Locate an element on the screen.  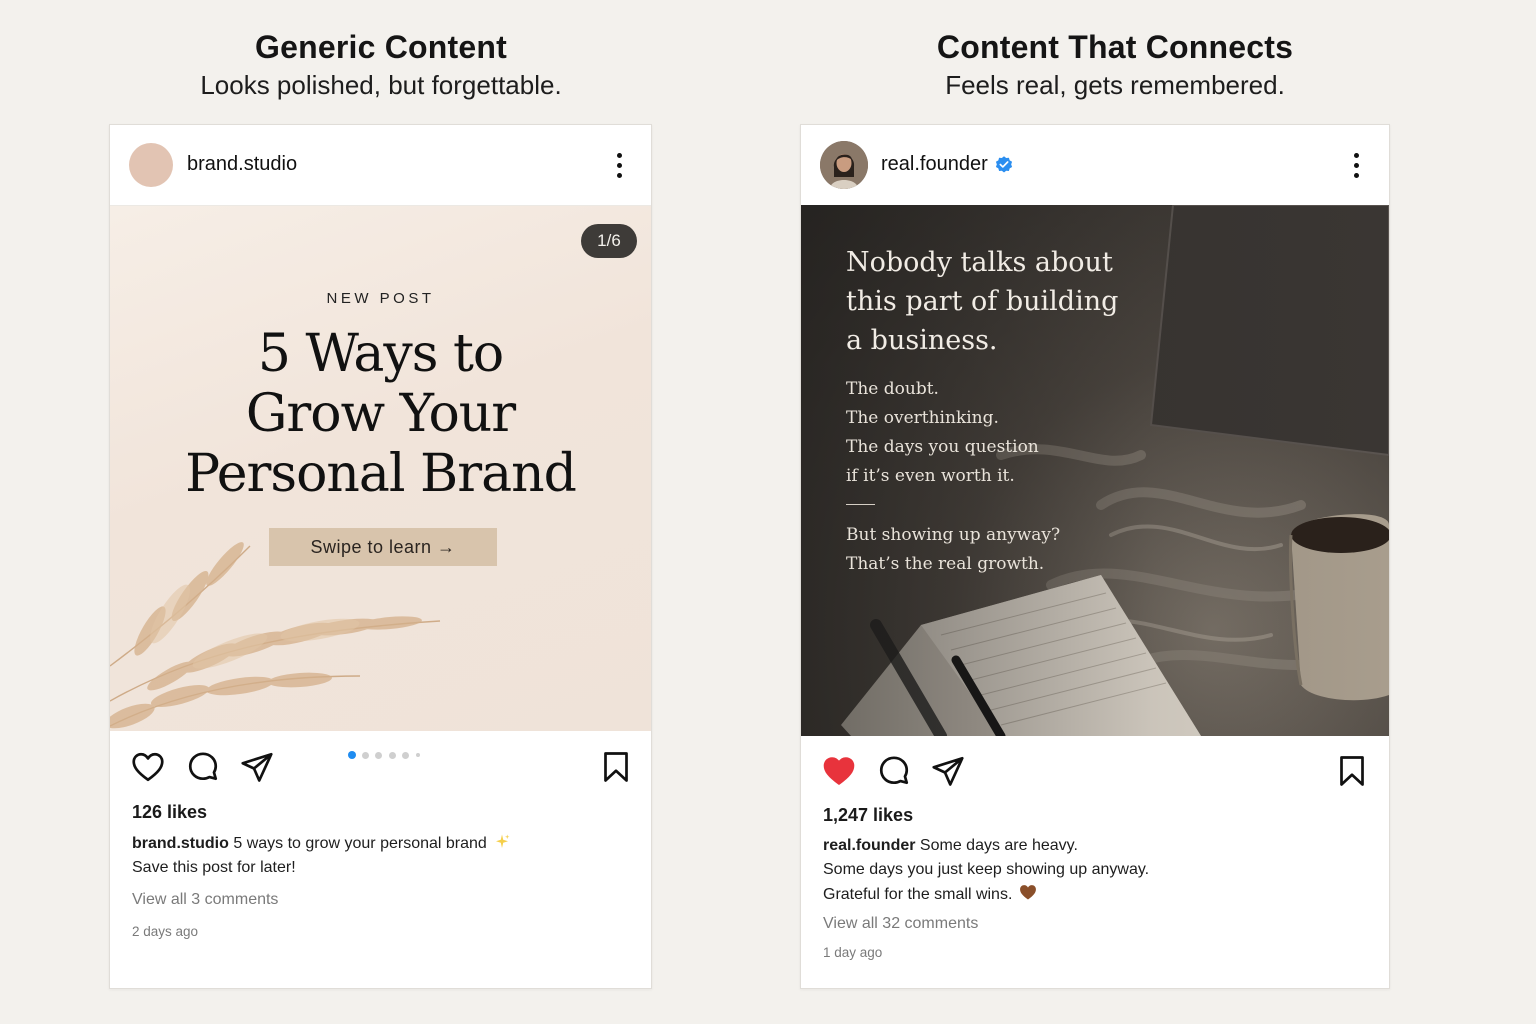
quote-title-line: Nobody talks about is located at coordinates (979, 262).